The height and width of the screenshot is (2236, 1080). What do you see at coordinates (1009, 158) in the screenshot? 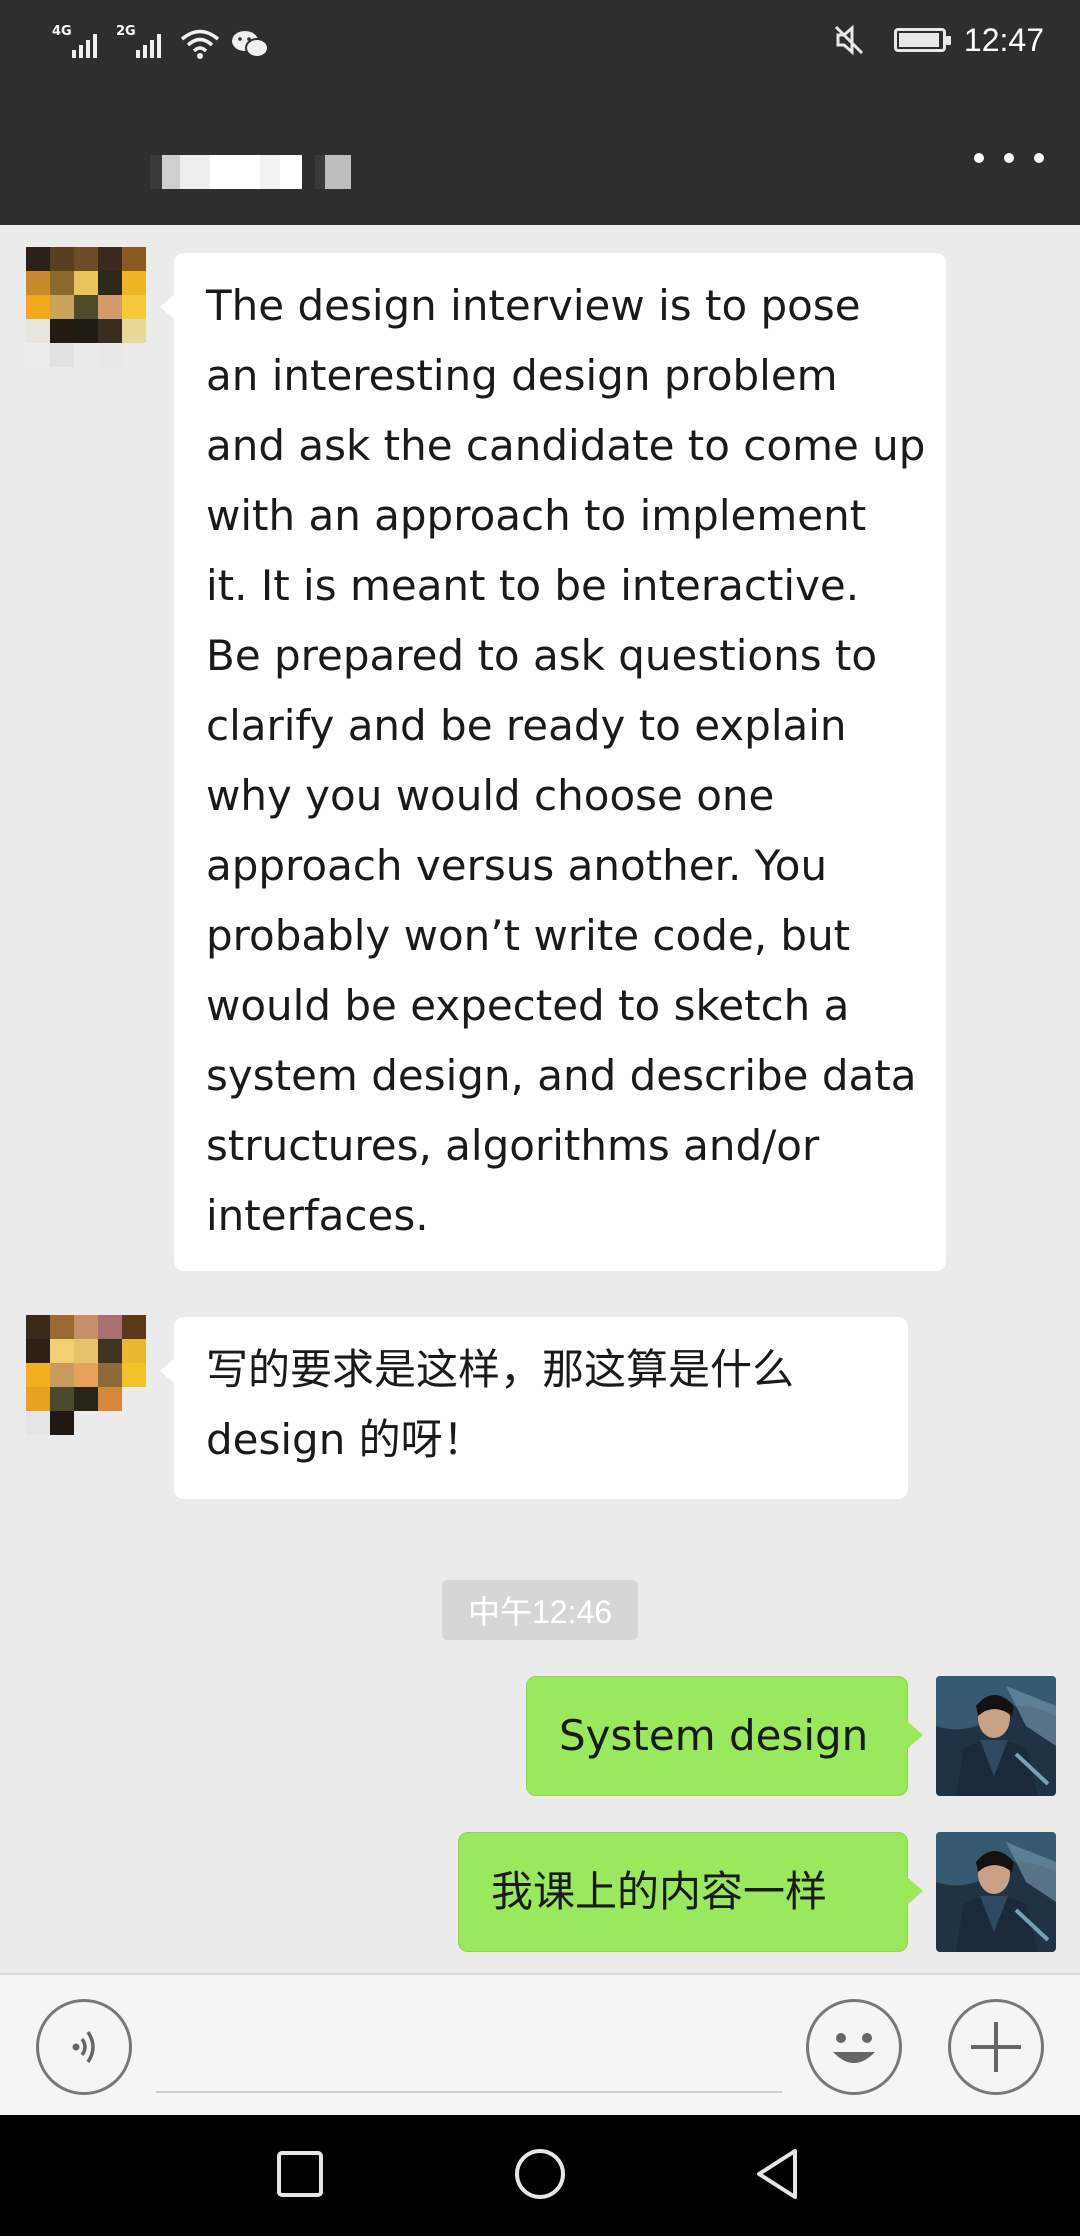
I see `more-options-button` at bounding box center [1009, 158].